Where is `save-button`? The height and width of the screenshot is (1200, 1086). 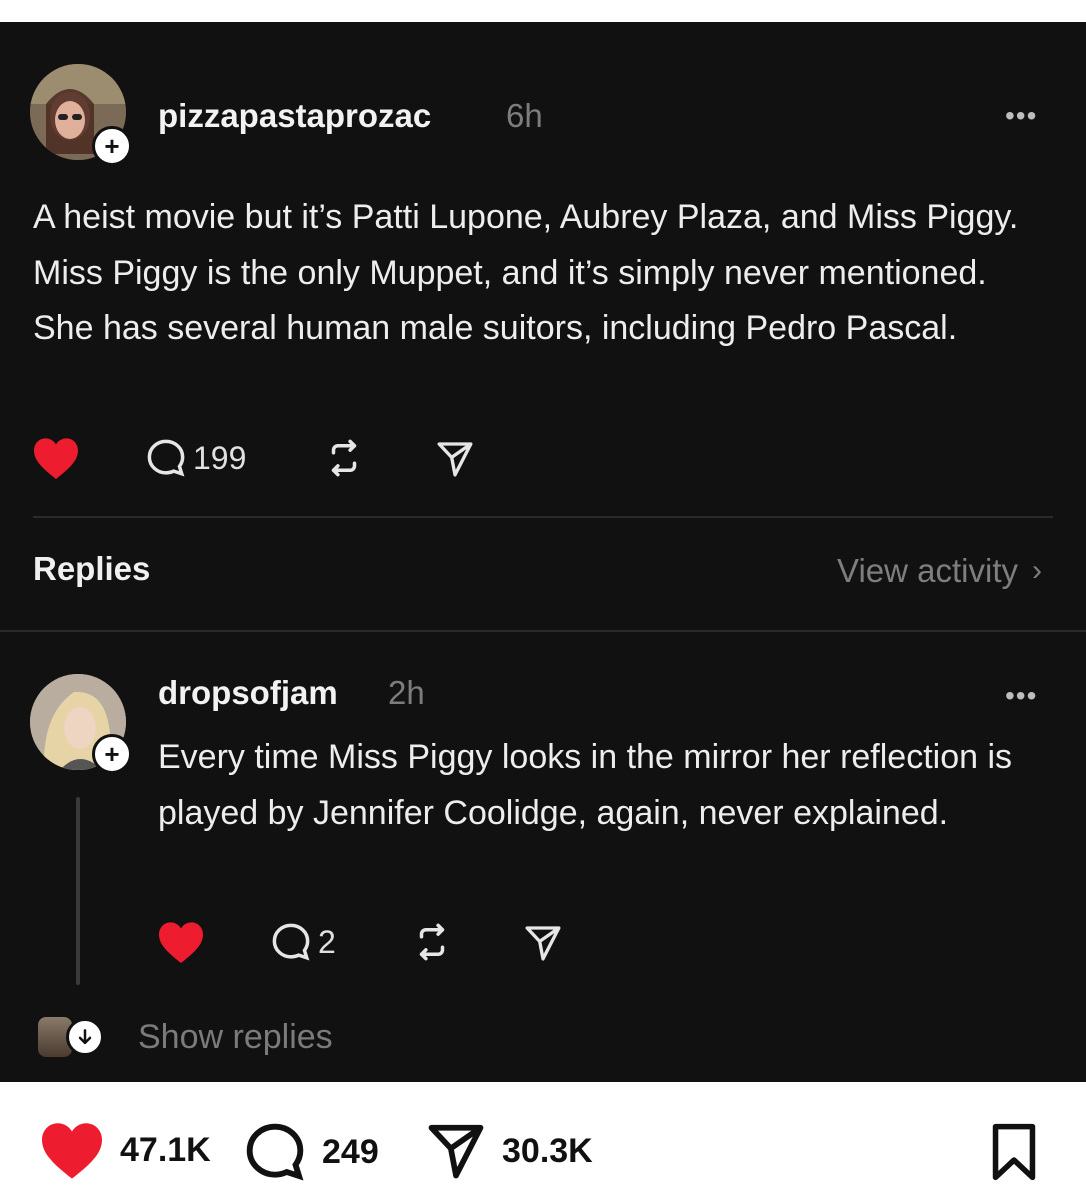
save-button is located at coordinates (1014, 1152).